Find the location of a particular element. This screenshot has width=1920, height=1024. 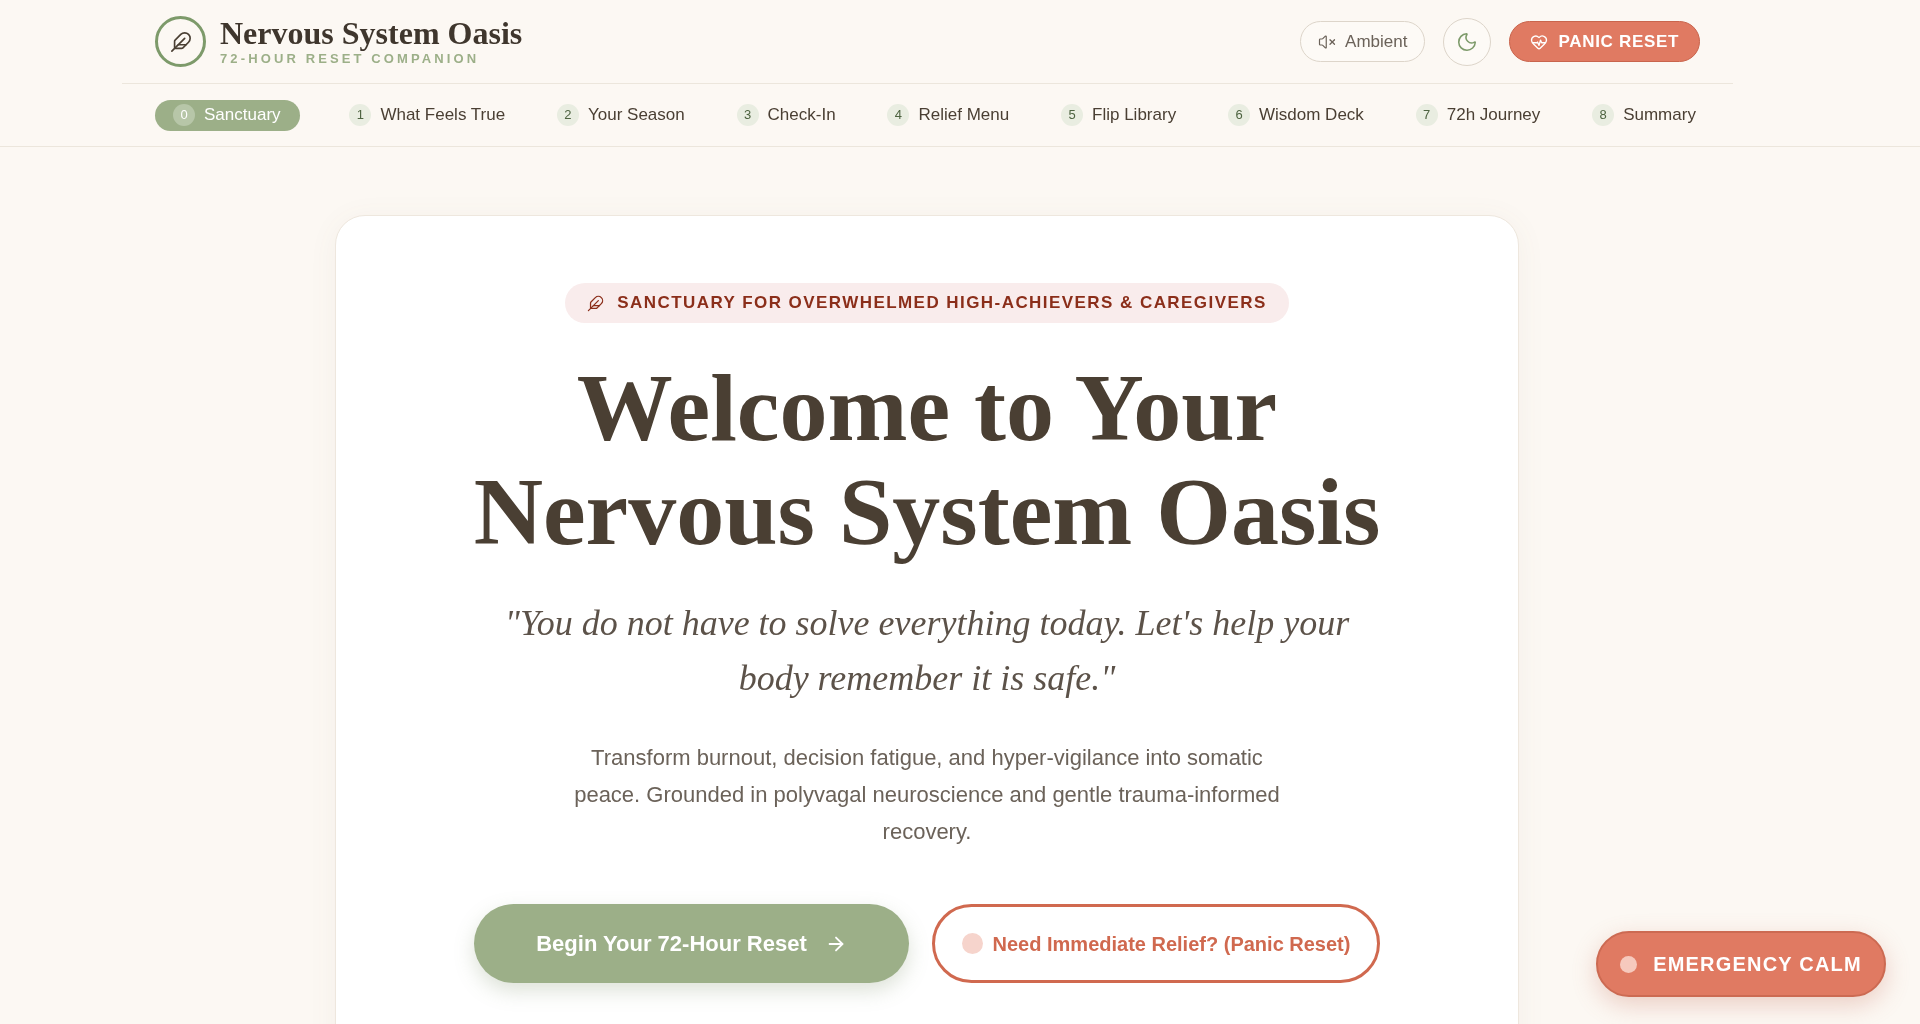

step-number: 6 is located at coordinates (1239, 115).